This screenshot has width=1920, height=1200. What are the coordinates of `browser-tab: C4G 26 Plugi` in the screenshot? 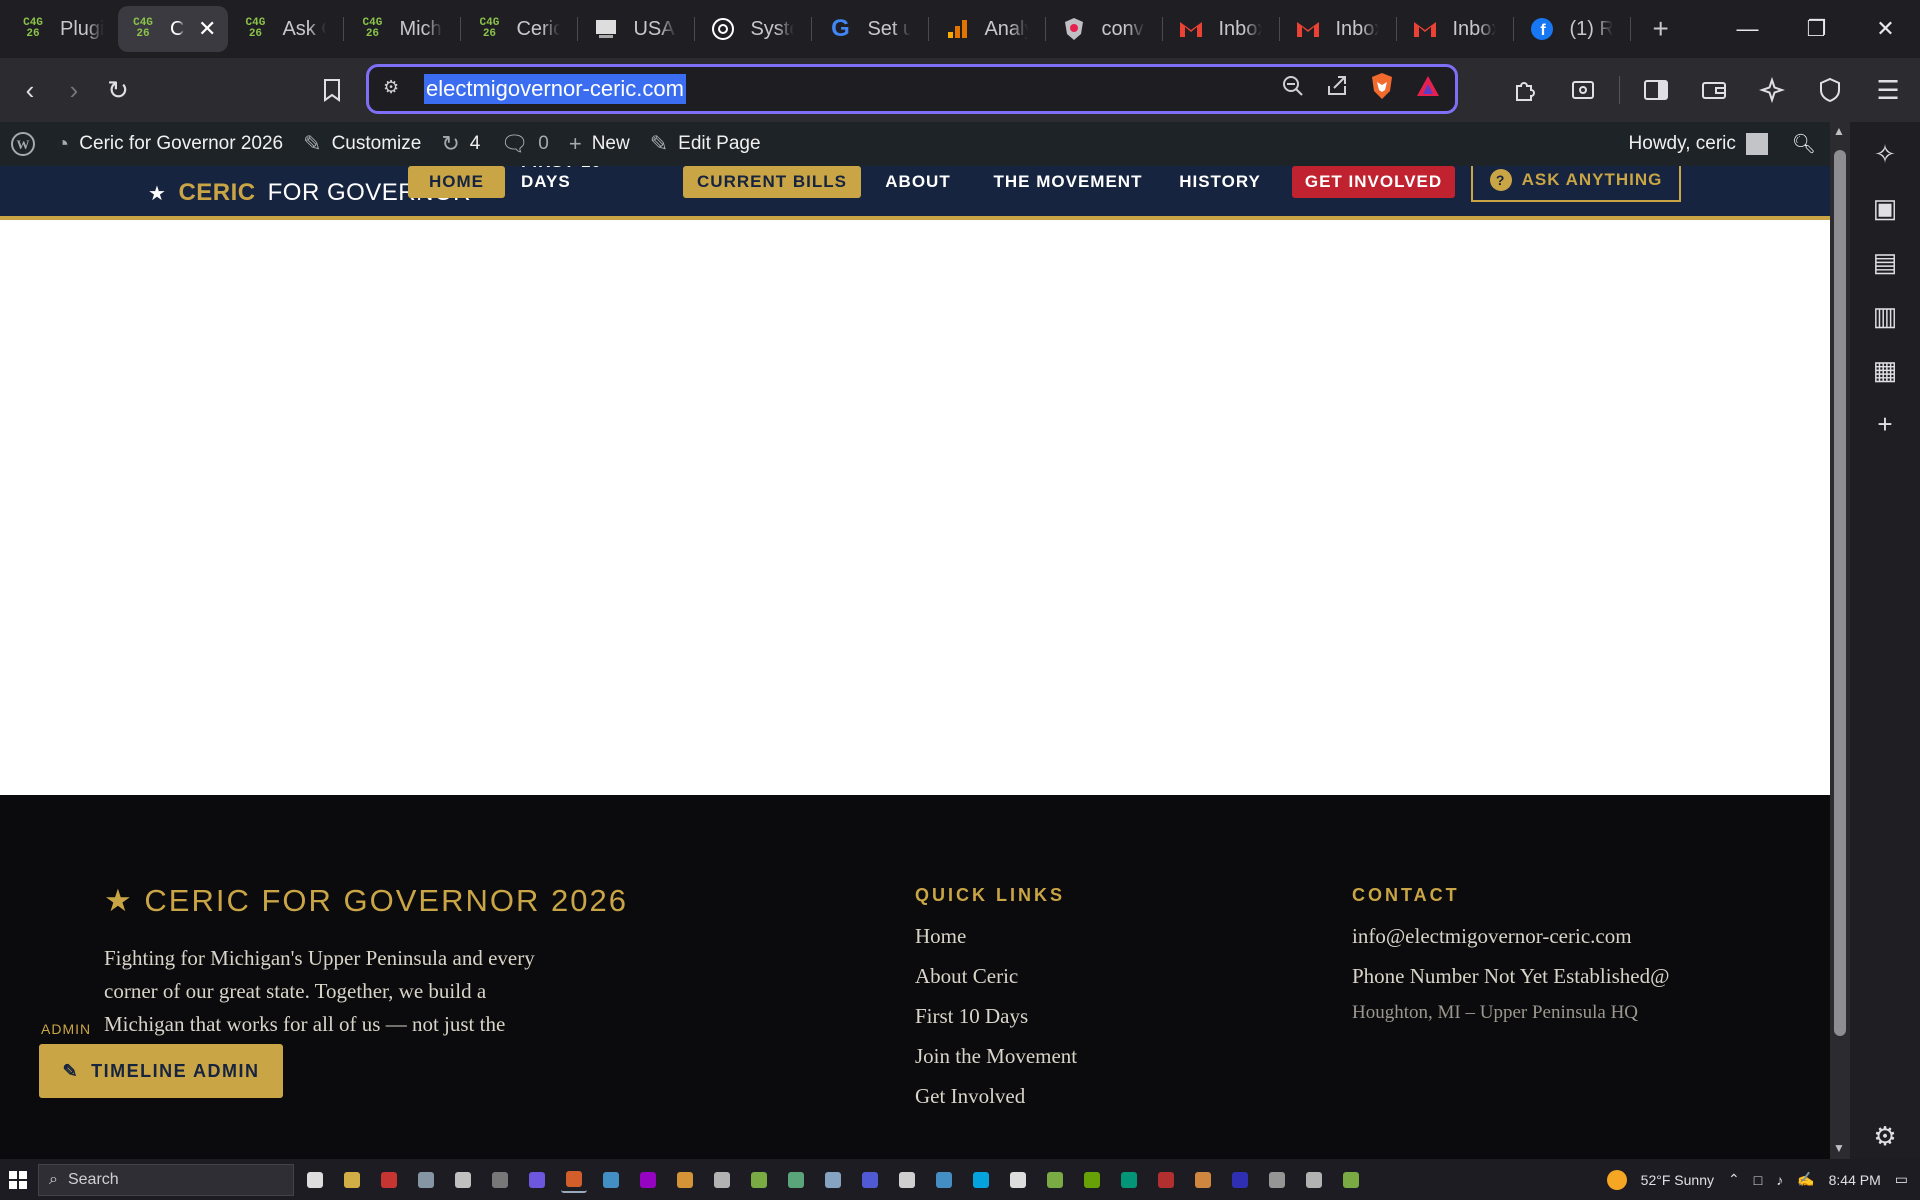 It's located at (62, 29).